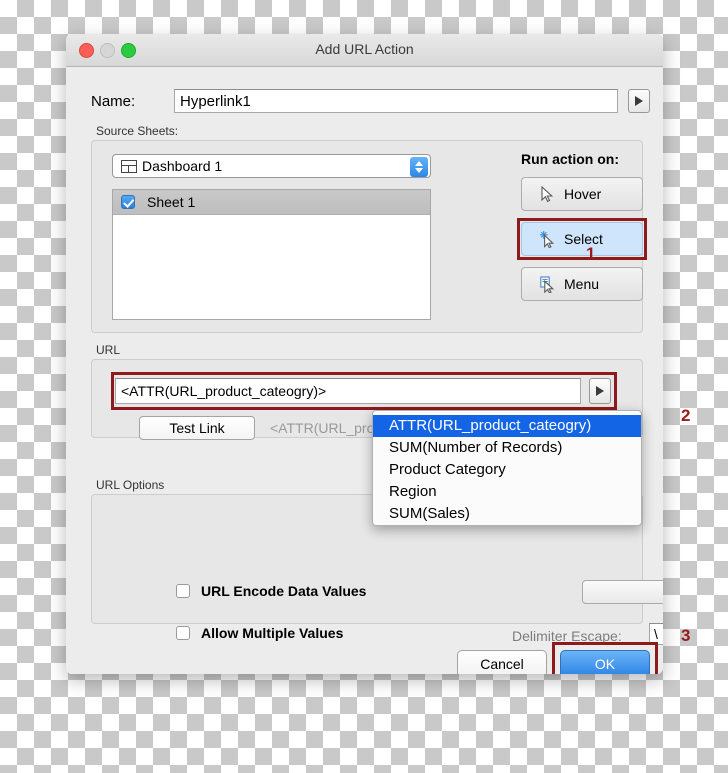  I want to click on run-action-select-button: Select, so click(582, 239).